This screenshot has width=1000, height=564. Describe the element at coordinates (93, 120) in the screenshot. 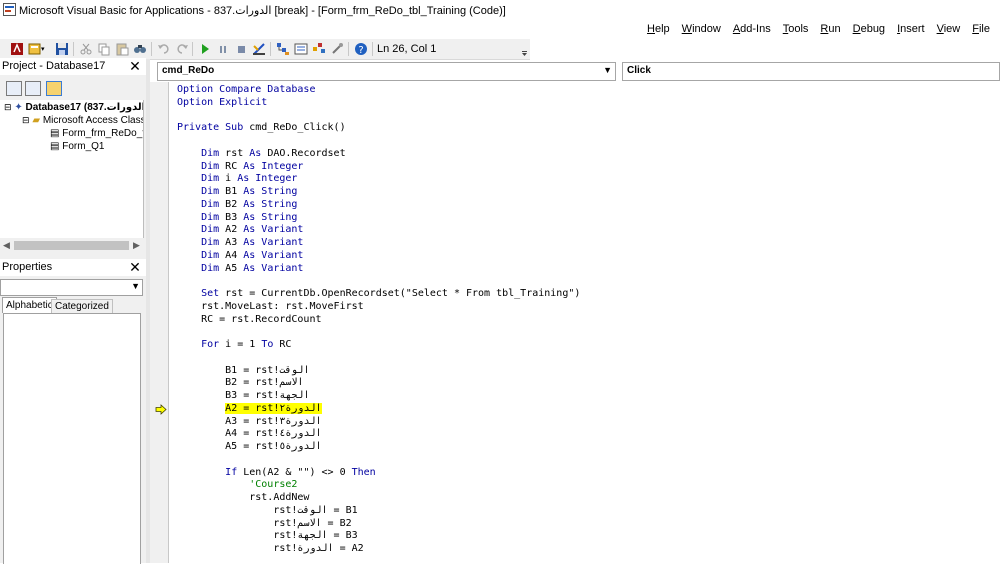

I see `tree-folder-label: Microsoft Access Class O` at that location.